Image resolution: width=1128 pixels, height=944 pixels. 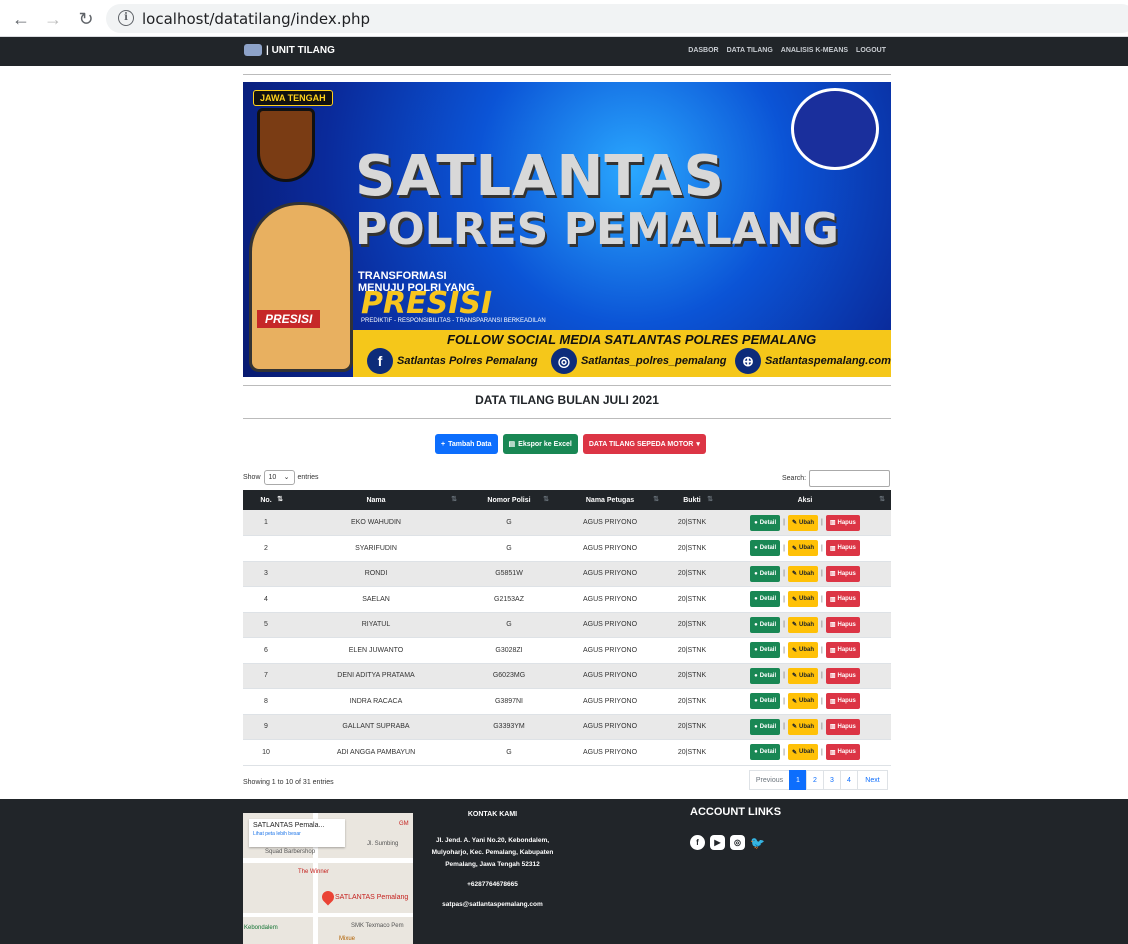 I want to click on pagination-next: Next, so click(x=872, y=780).